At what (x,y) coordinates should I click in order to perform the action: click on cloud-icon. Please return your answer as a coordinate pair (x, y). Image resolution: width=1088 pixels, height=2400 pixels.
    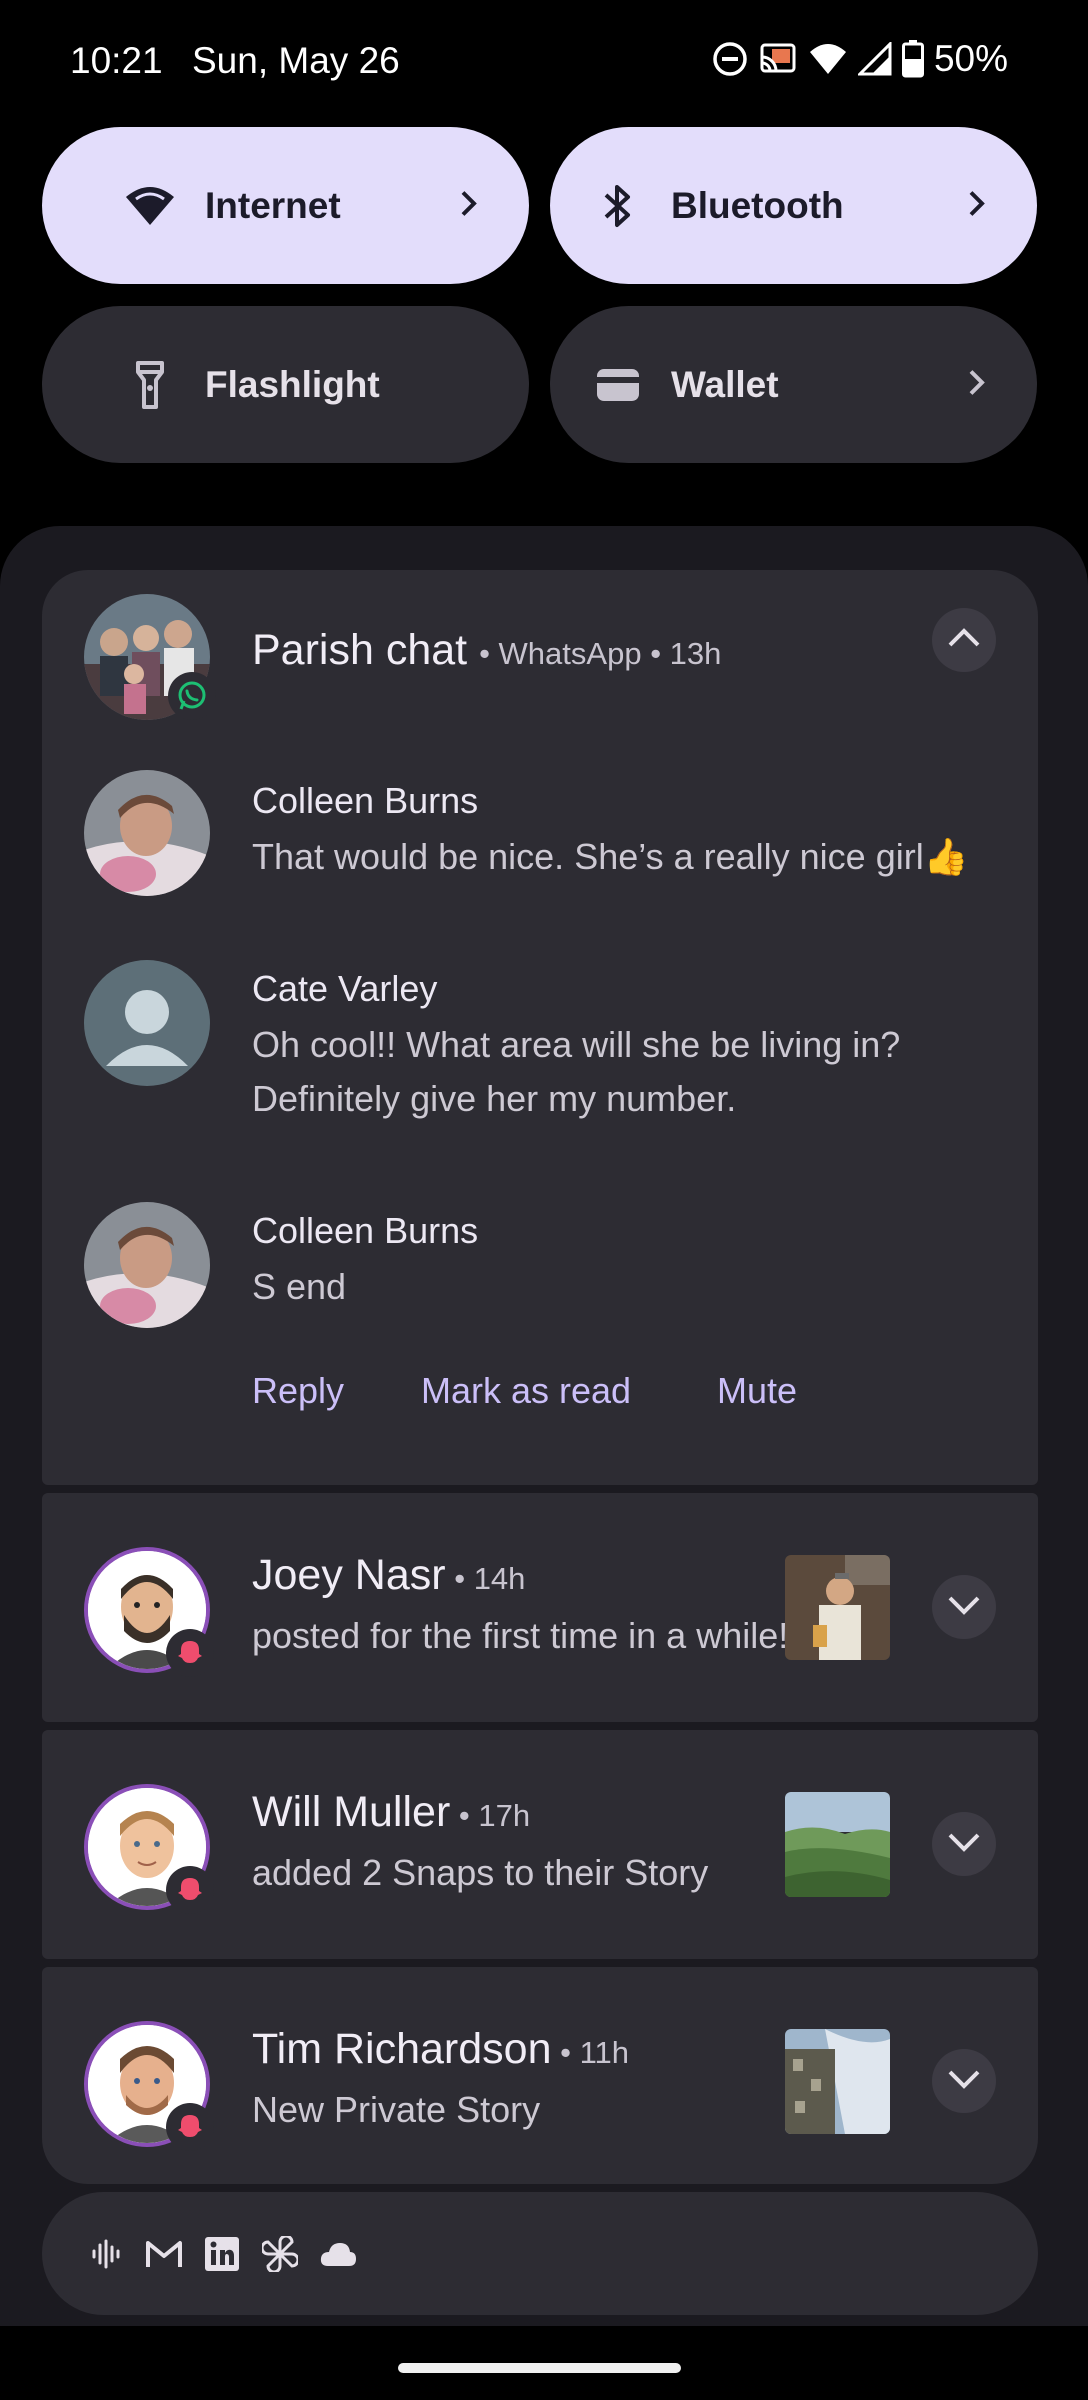
    Looking at the image, I should click on (338, 2254).